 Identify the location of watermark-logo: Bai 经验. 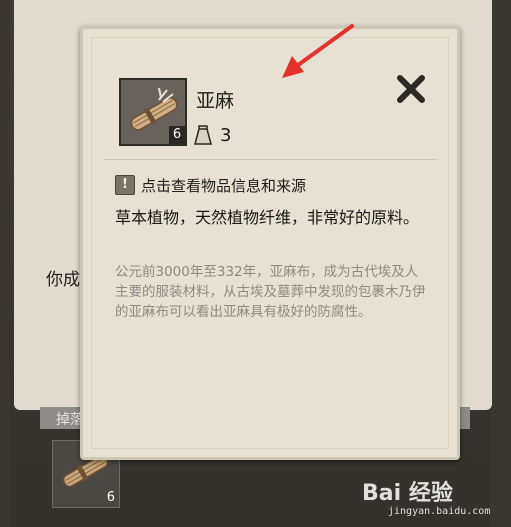
(407, 493).